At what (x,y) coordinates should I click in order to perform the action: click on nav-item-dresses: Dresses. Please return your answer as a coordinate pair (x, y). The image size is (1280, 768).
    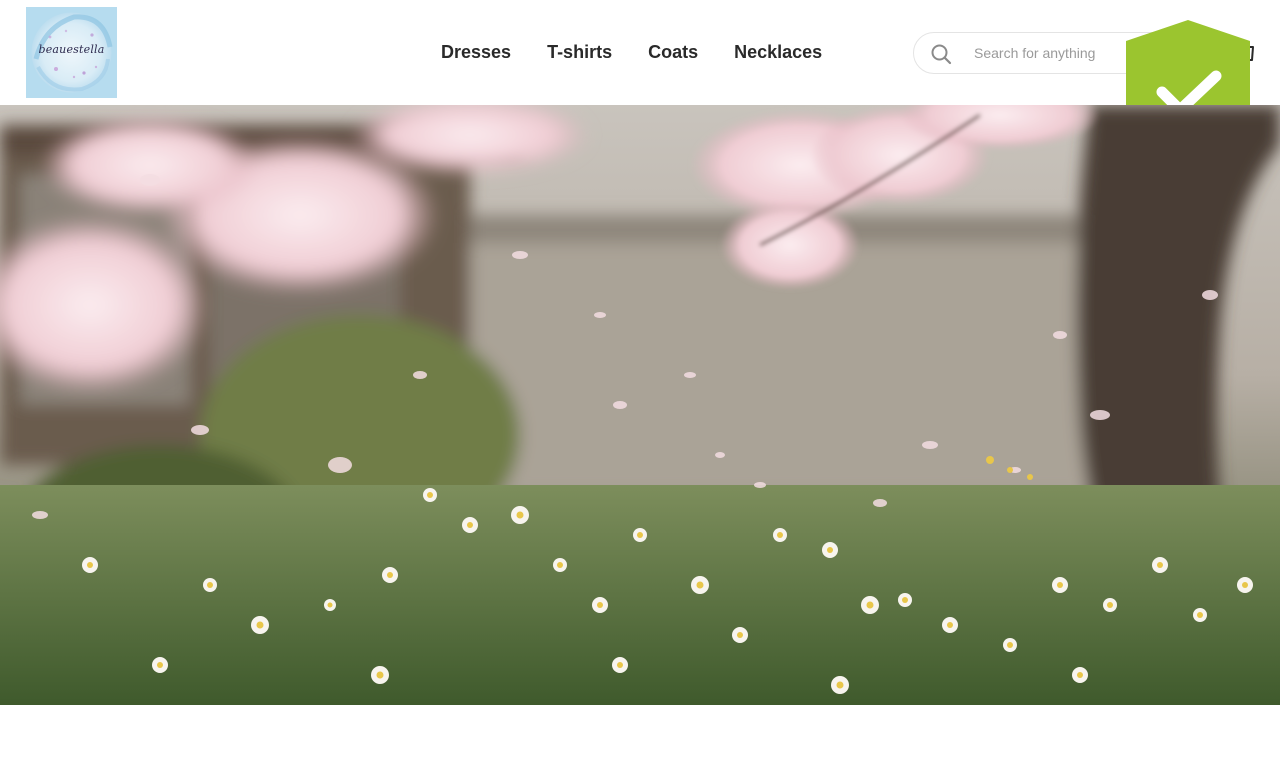
    Looking at the image, I should click on (476, 52).